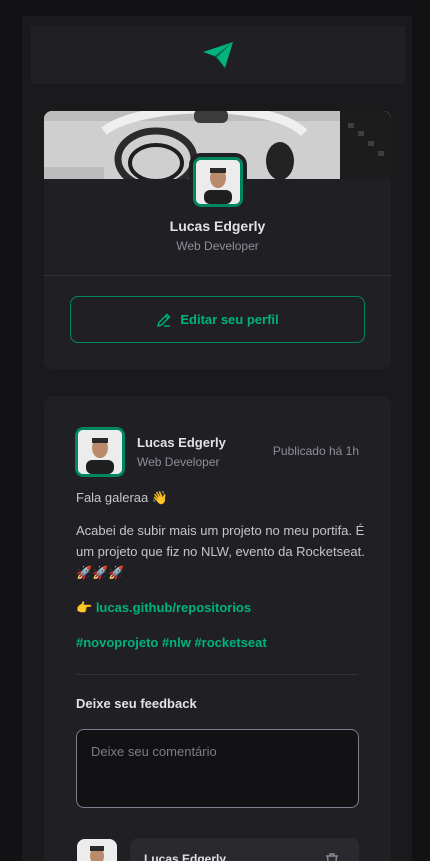  I want to click on app-header, so click(218, 55).